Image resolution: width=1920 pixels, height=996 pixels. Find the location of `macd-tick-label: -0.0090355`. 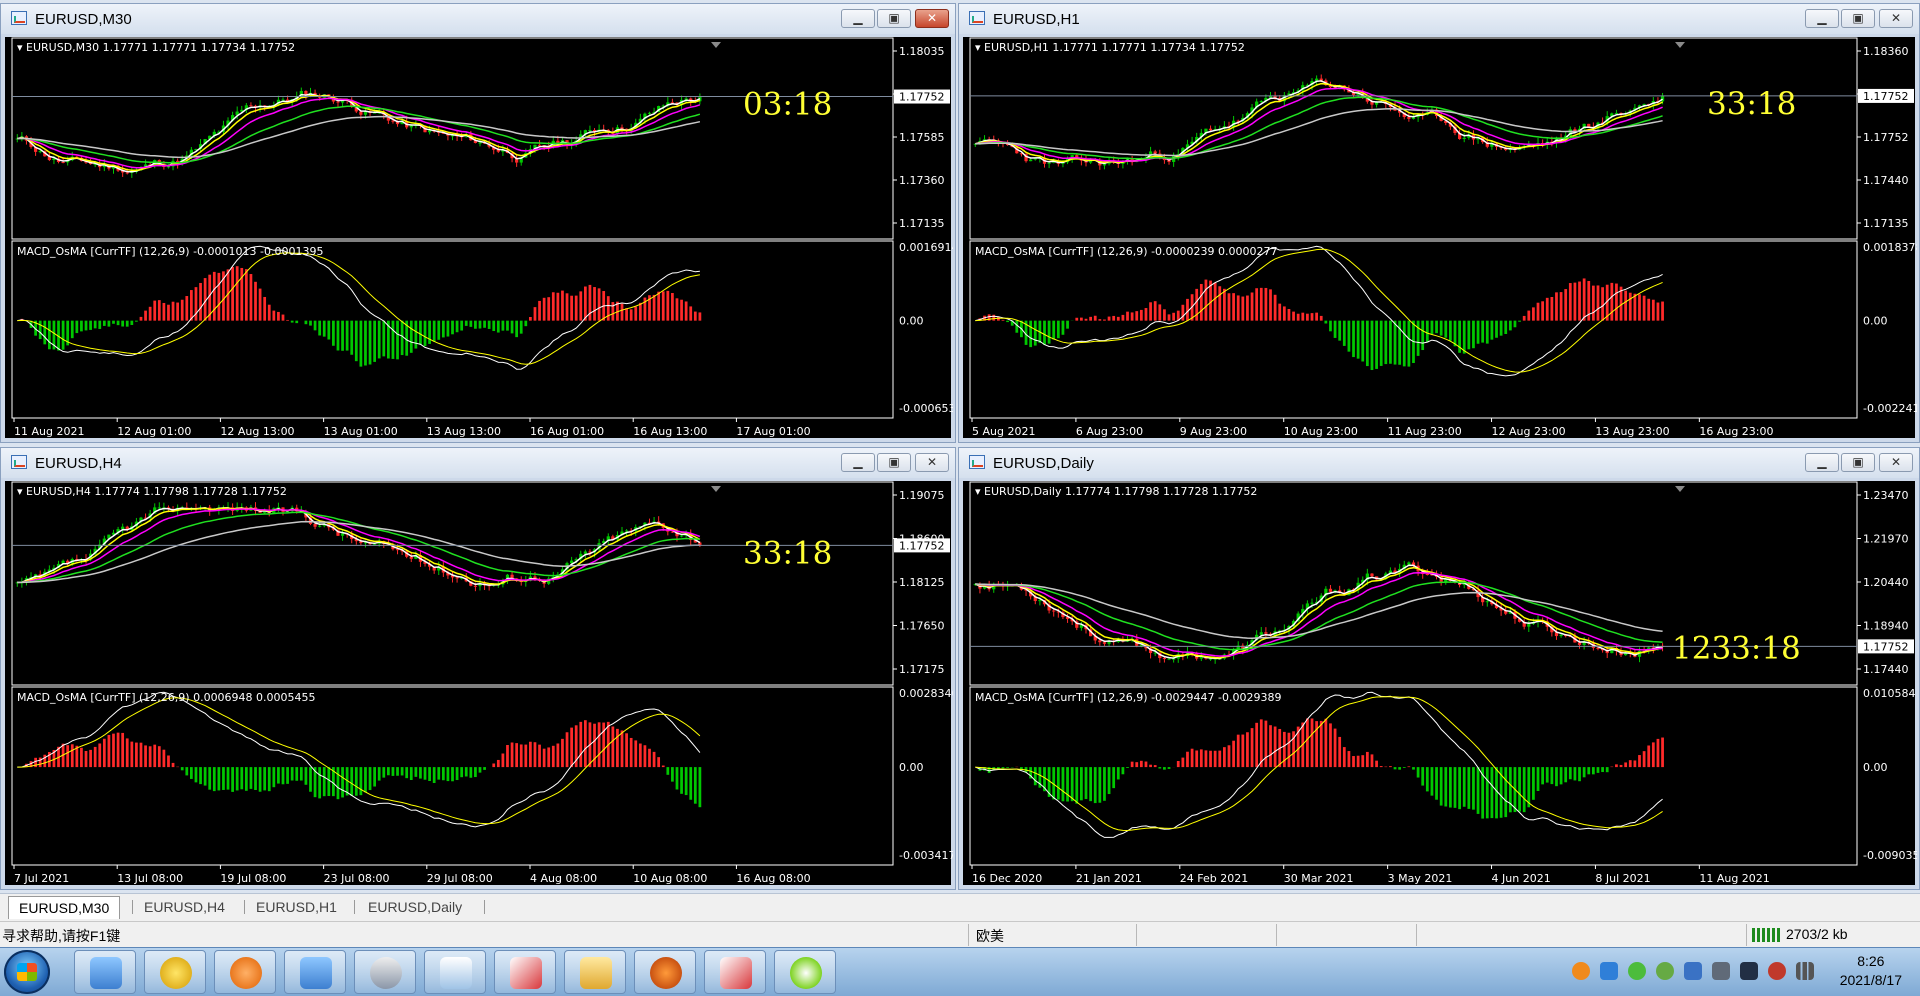

macd-tick-label: -0.0090355 is located at coordinates (1890, 855).